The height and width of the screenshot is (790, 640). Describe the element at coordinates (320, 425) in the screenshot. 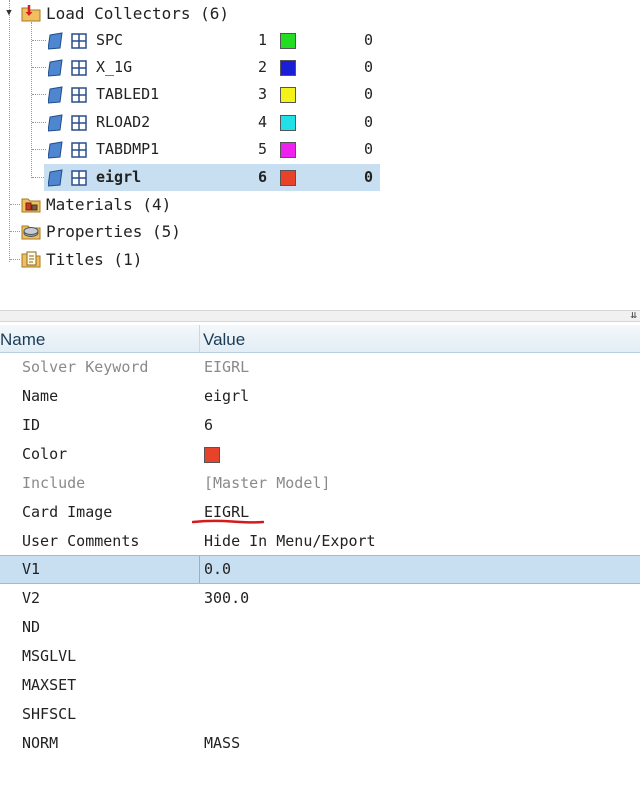

I see `grid-row-id: ID 6` at that location.